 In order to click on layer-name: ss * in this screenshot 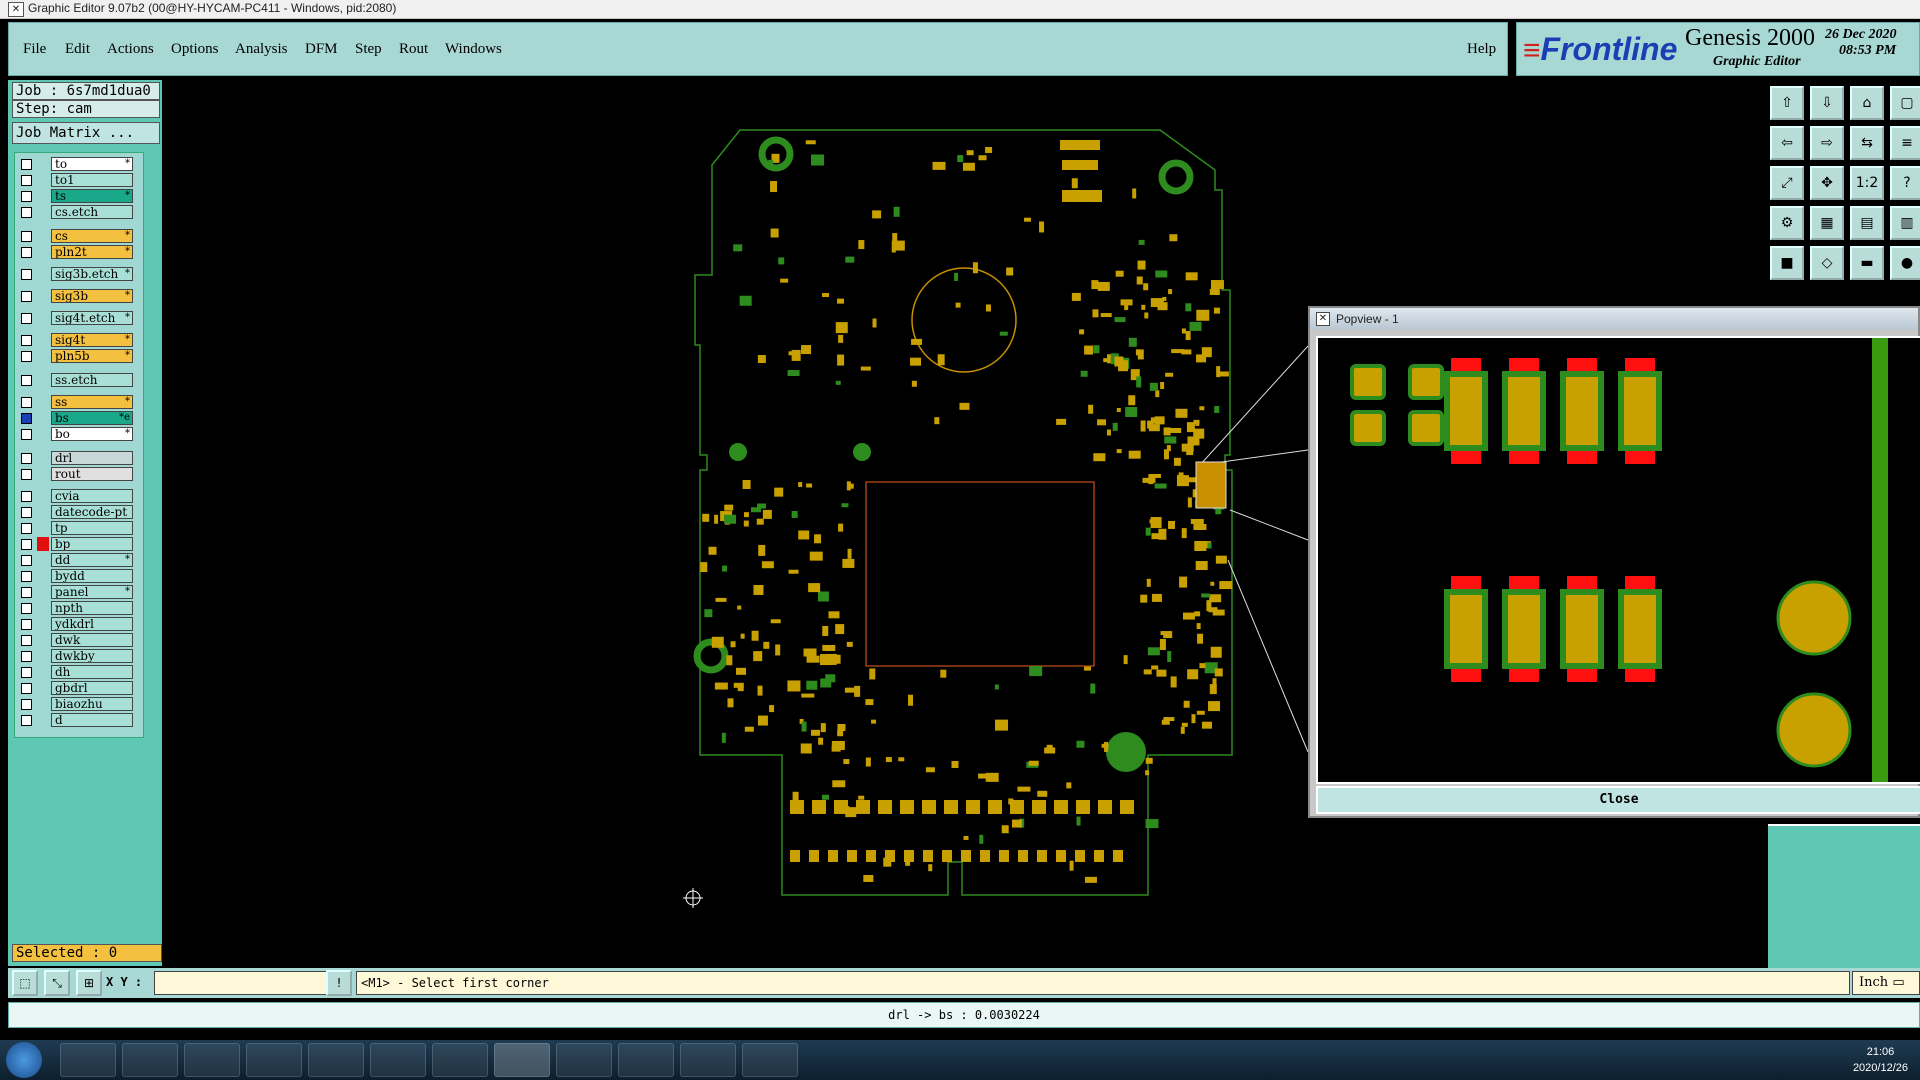, I will do `click(92, 402)`.